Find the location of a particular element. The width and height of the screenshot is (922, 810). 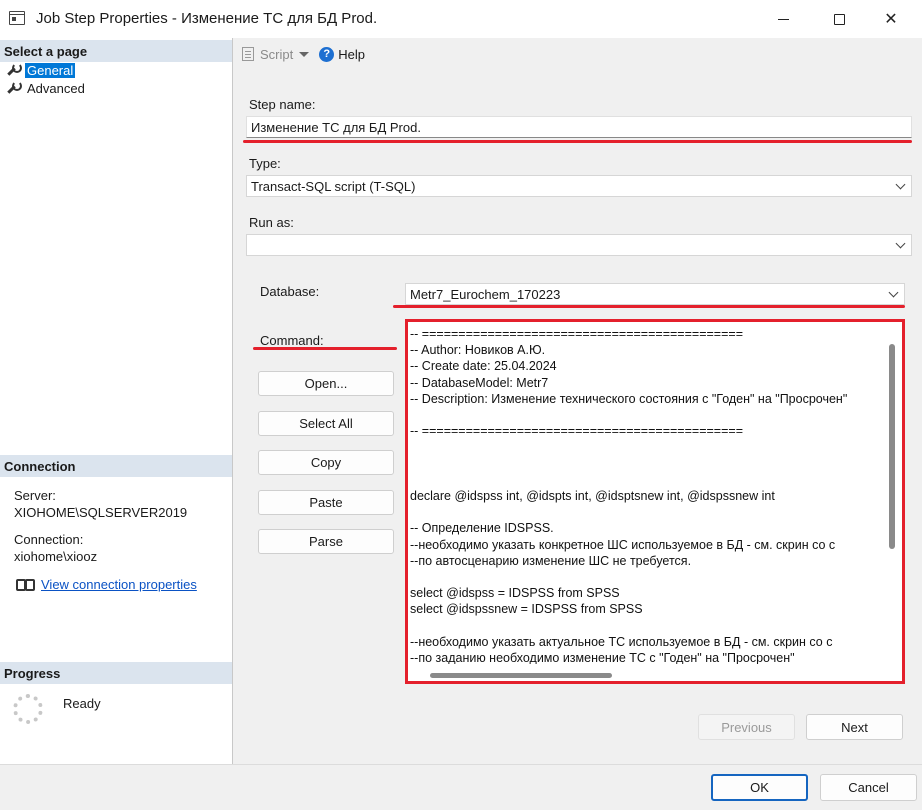

server-label: Server: is located at coordinates (35, 495).